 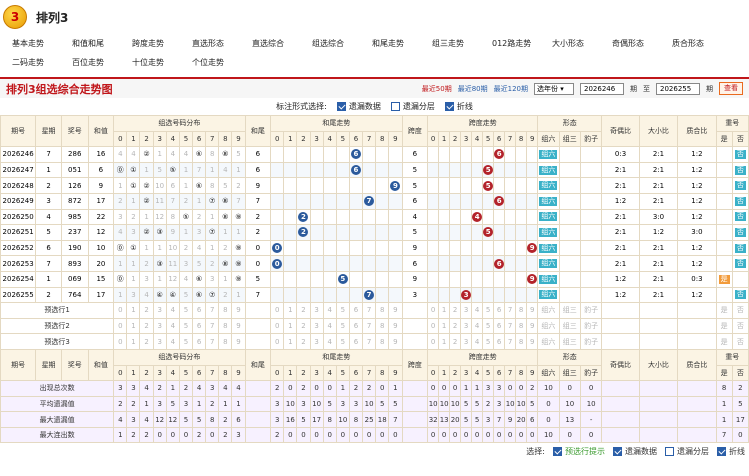 I want to click on query-button: 查看, so click(x=731, y=88).